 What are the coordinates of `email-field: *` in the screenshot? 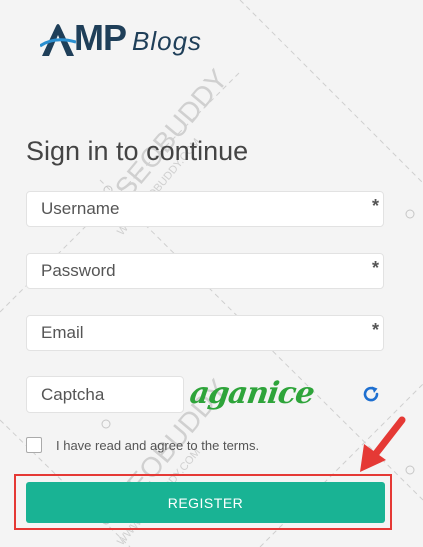 It's located at (205, 333).